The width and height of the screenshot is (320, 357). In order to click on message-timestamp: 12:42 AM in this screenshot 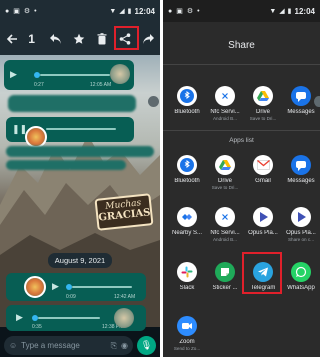, I will do `click(125, 297)`.